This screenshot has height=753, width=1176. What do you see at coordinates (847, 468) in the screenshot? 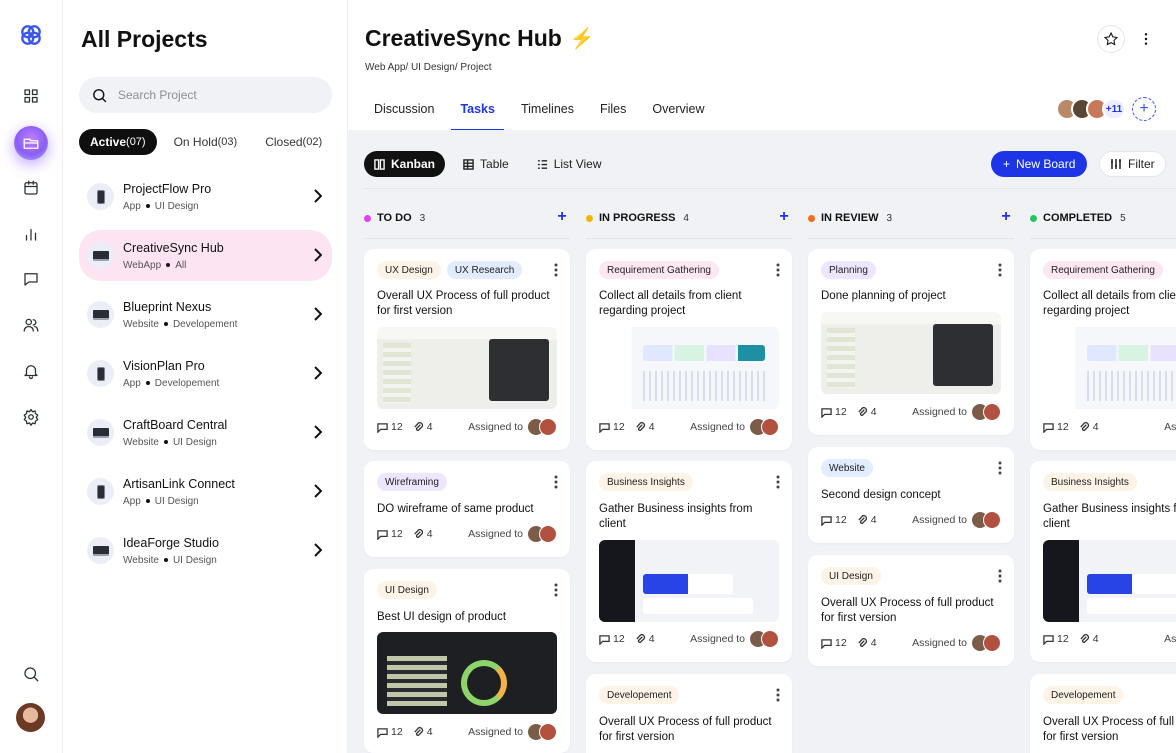
I see `tag: Website` at bounding box center [847, 468].